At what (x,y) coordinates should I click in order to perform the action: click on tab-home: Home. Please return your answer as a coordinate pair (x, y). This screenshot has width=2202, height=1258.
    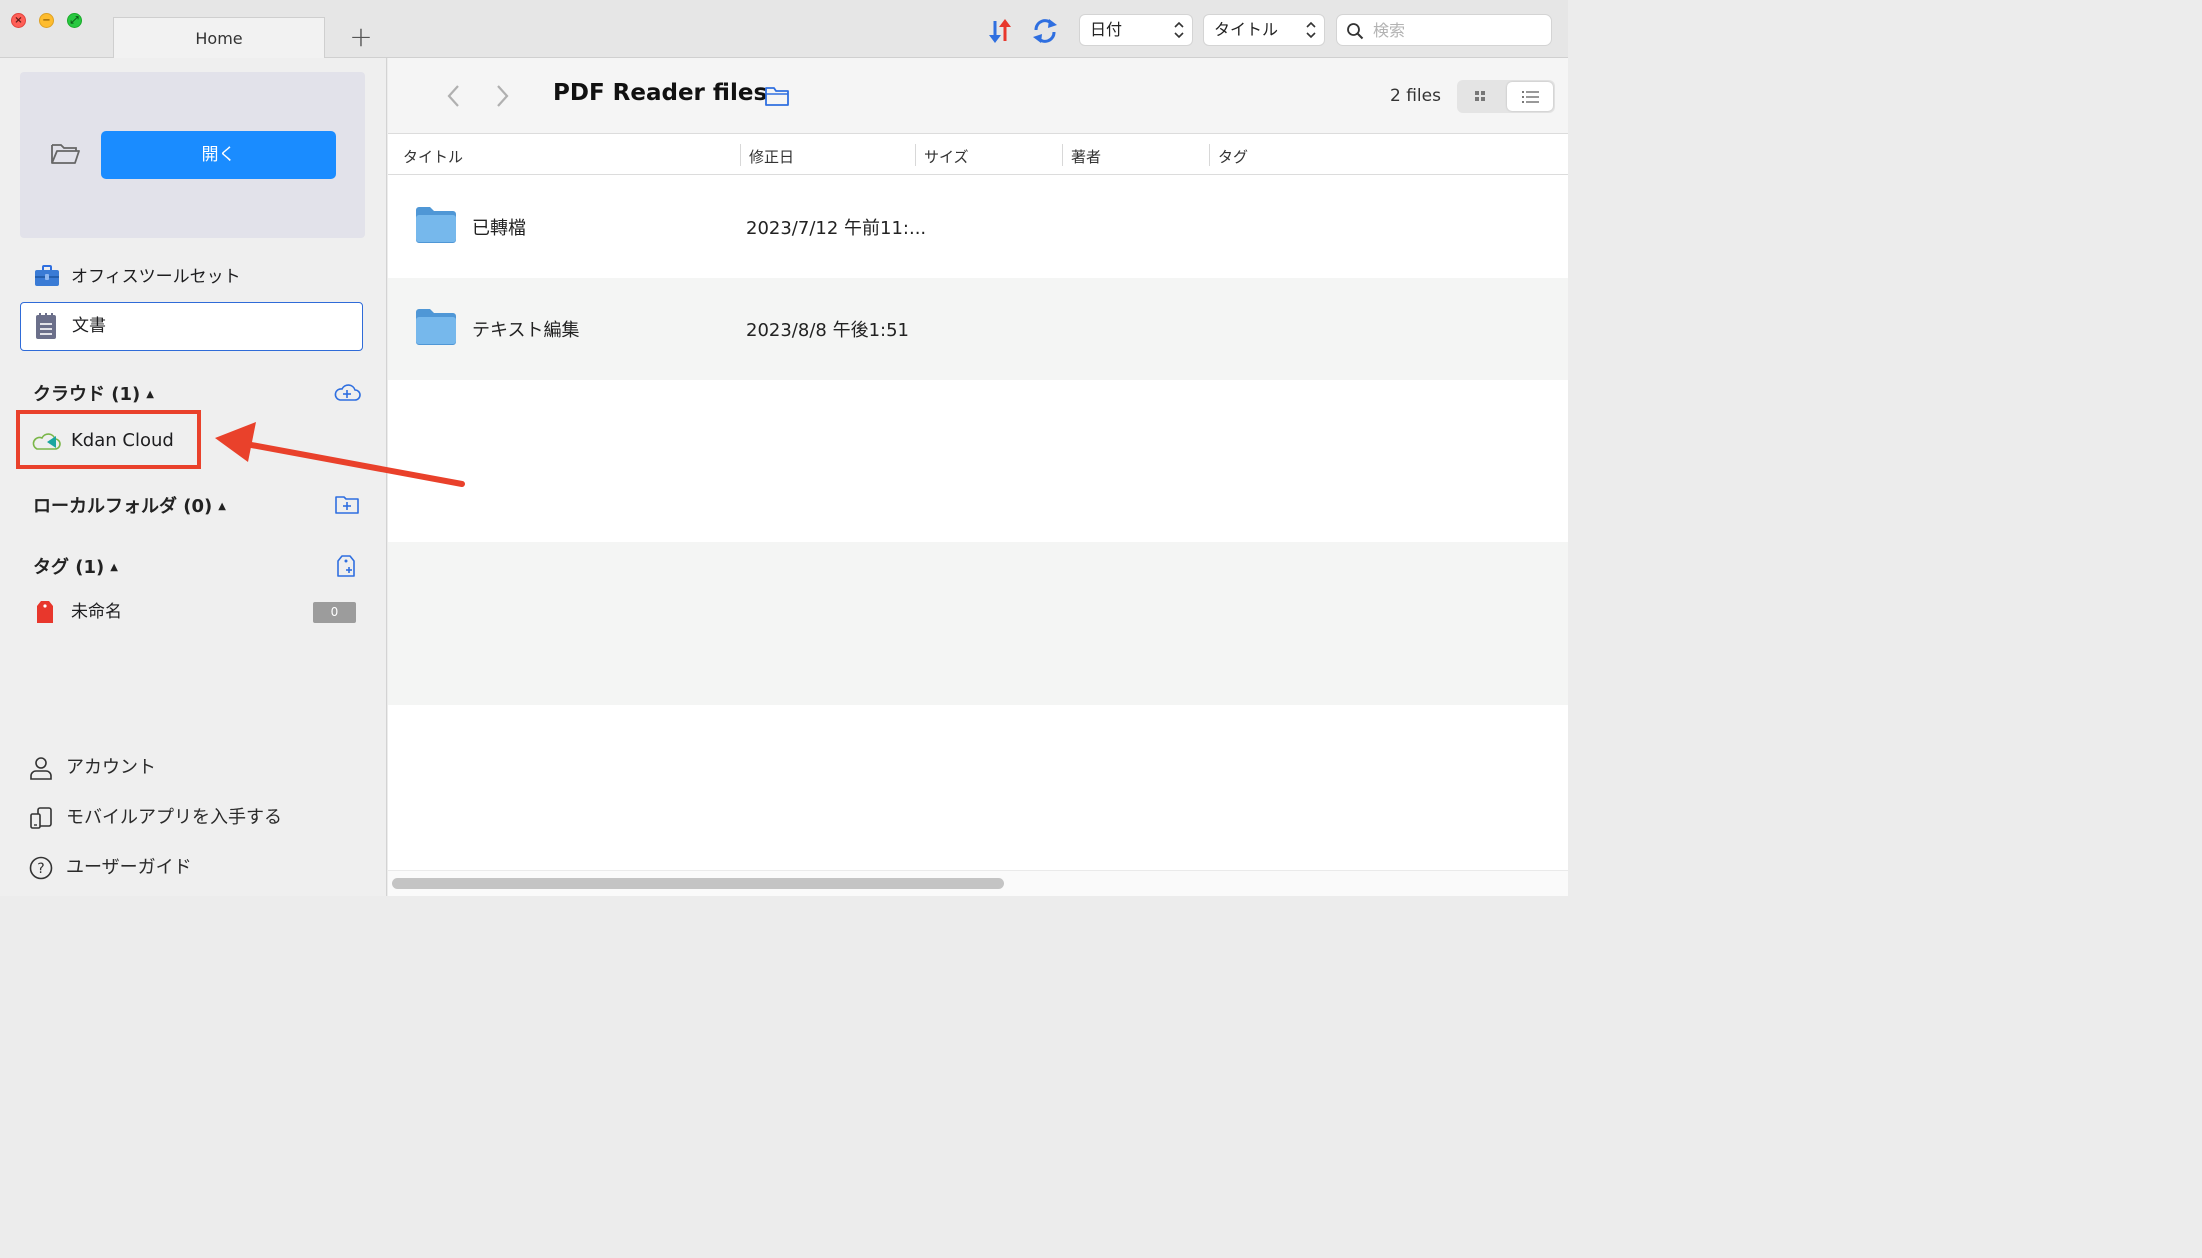
    Looking at the image, I should click on (219, 37).